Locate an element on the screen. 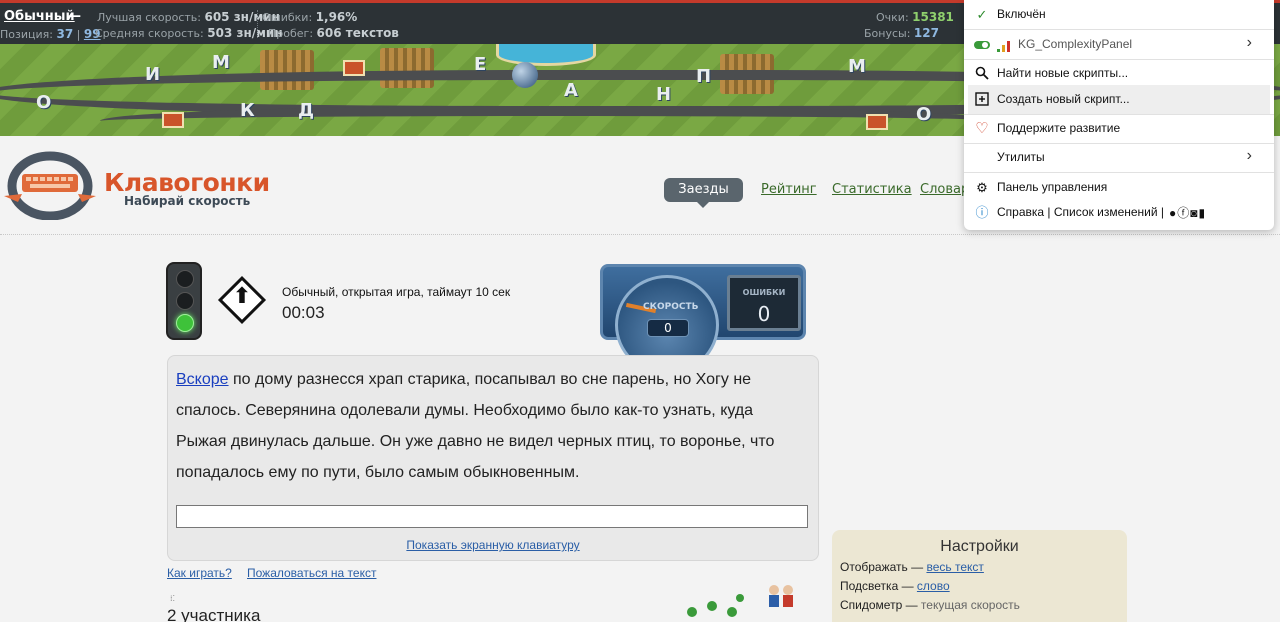 This screenshot has height=622, width=1280. avg-speed-stat: Средняя скорость: 503 зн/мин is located at coordinates (189, 33).